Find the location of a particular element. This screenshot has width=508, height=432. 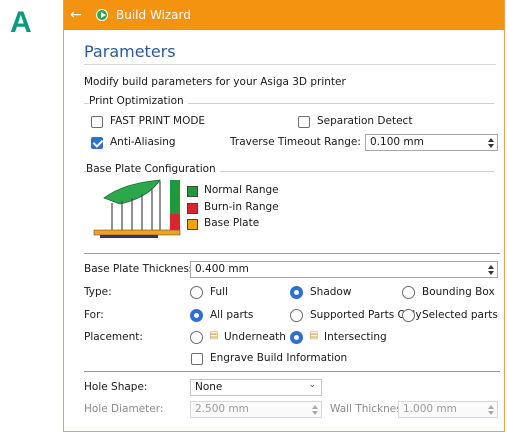

traverse-timeout-field: 0.100 mm is located at coordinates (431, 142).